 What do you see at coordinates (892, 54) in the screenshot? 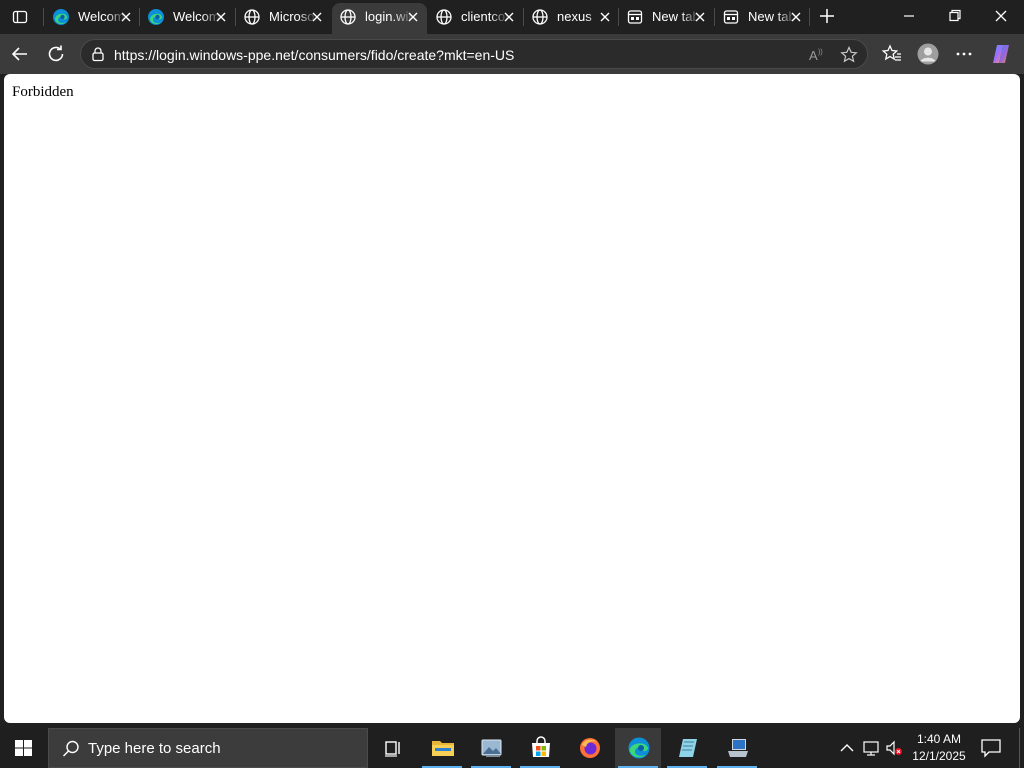
I see `favorites-icon` at bounding box center [892, 54].